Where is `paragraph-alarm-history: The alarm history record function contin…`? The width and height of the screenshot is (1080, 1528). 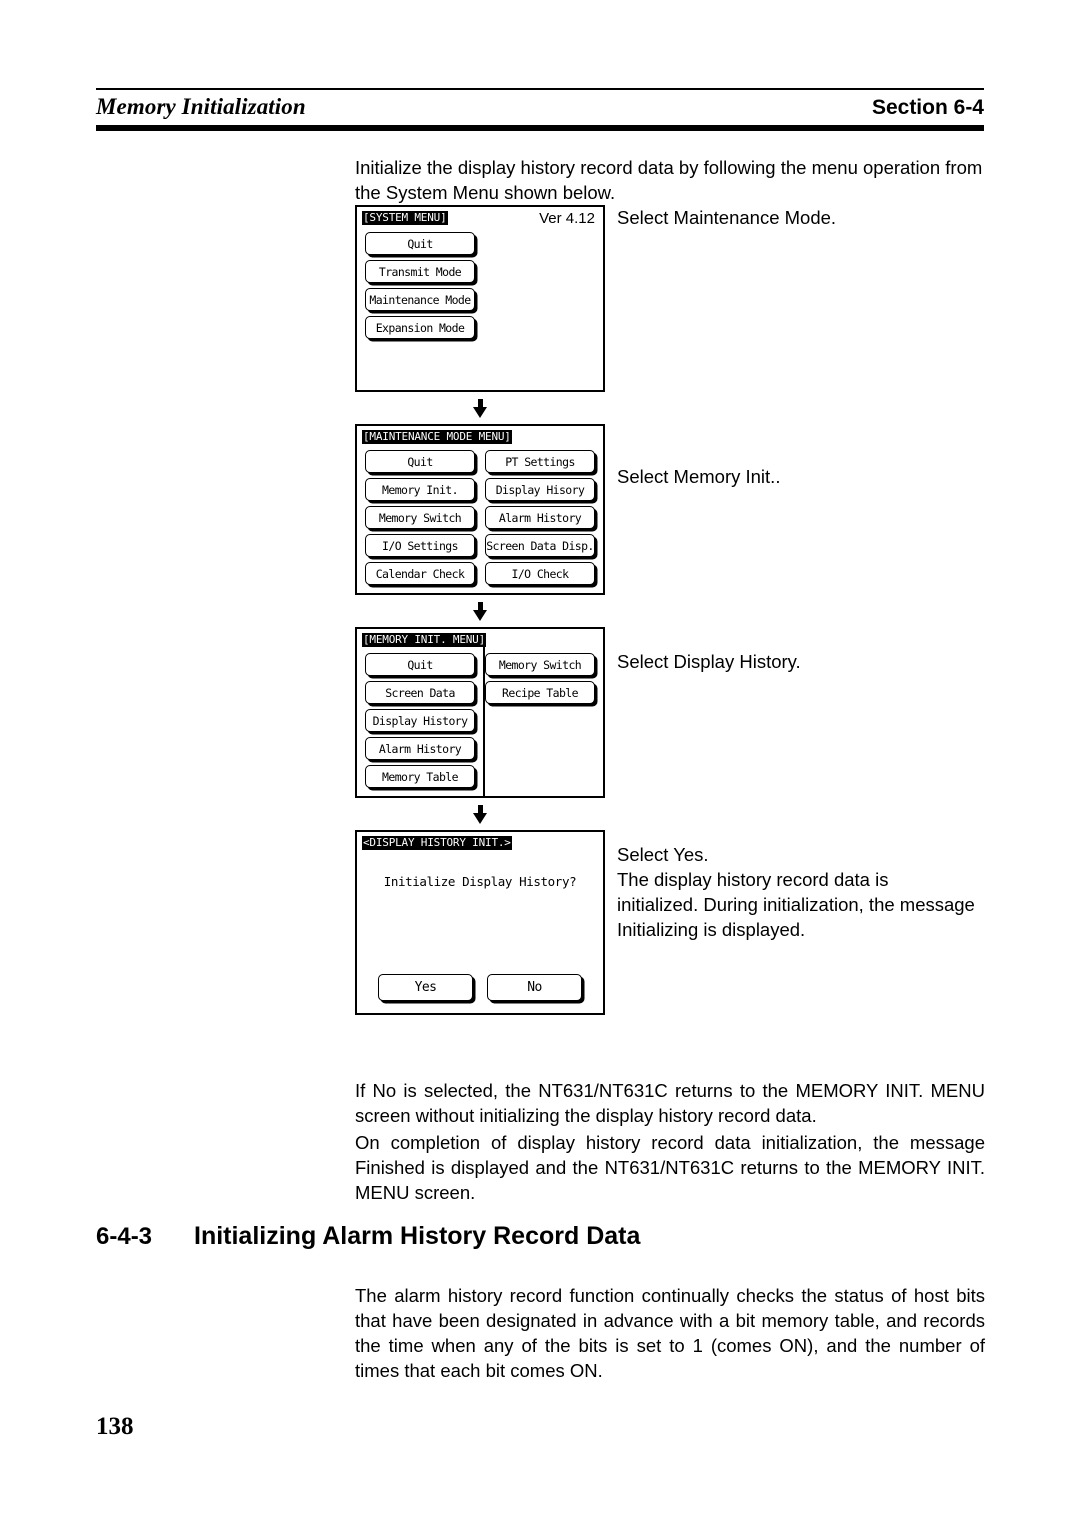
paragraph-alarm-history: The alarm history record function contin… is located at coordinates (670, 1333).